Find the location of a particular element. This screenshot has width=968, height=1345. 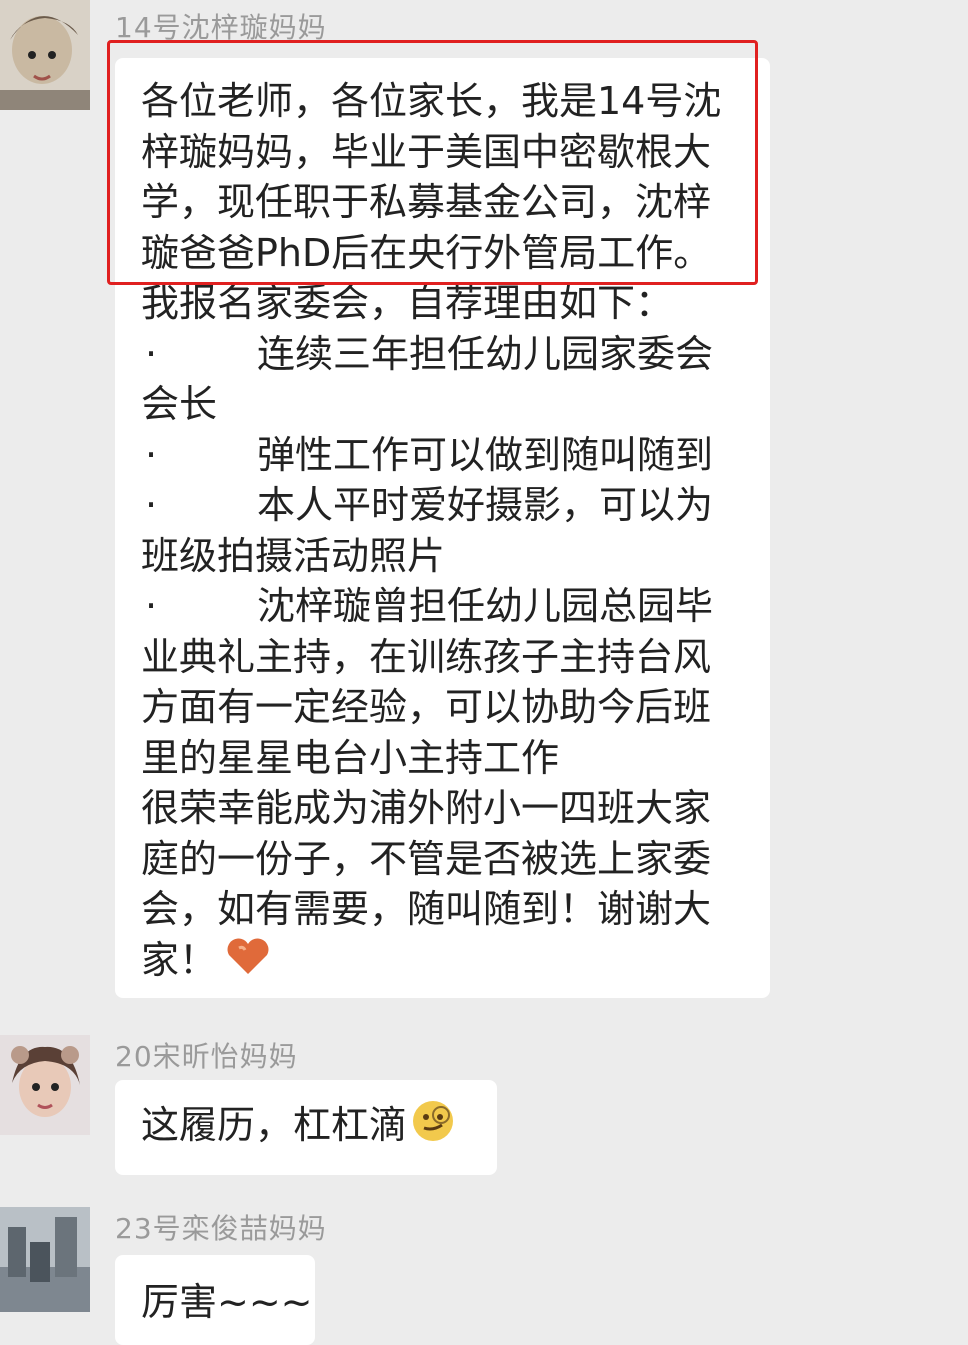

message-line: 会长 is located at coordinates (179, 404).